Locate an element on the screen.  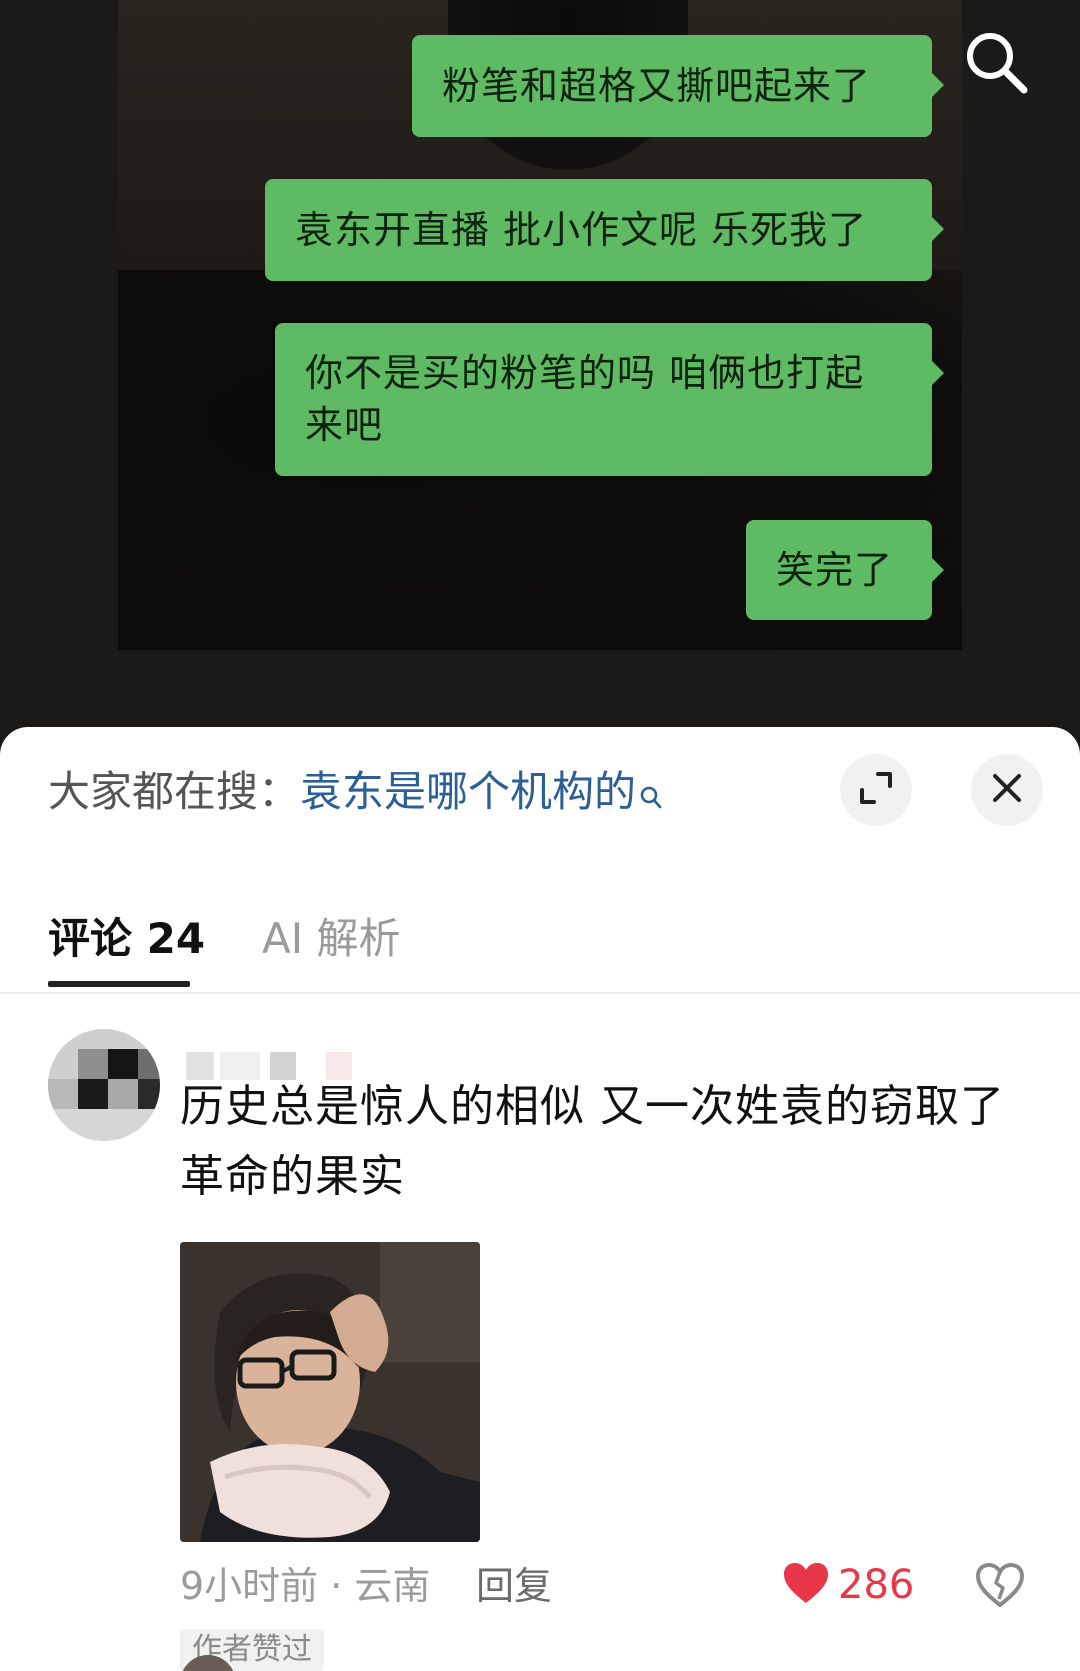
expand-button is located at coordinates (876, 790).